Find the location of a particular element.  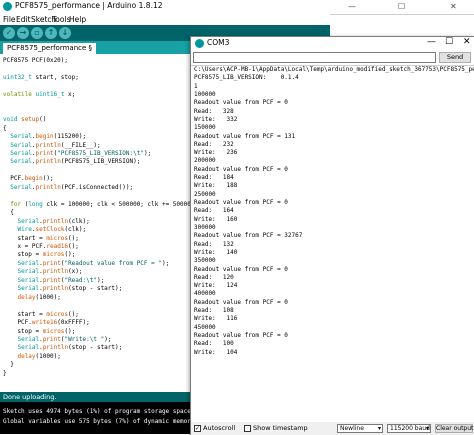

menu-file: File is located at coordinates (9, 19).